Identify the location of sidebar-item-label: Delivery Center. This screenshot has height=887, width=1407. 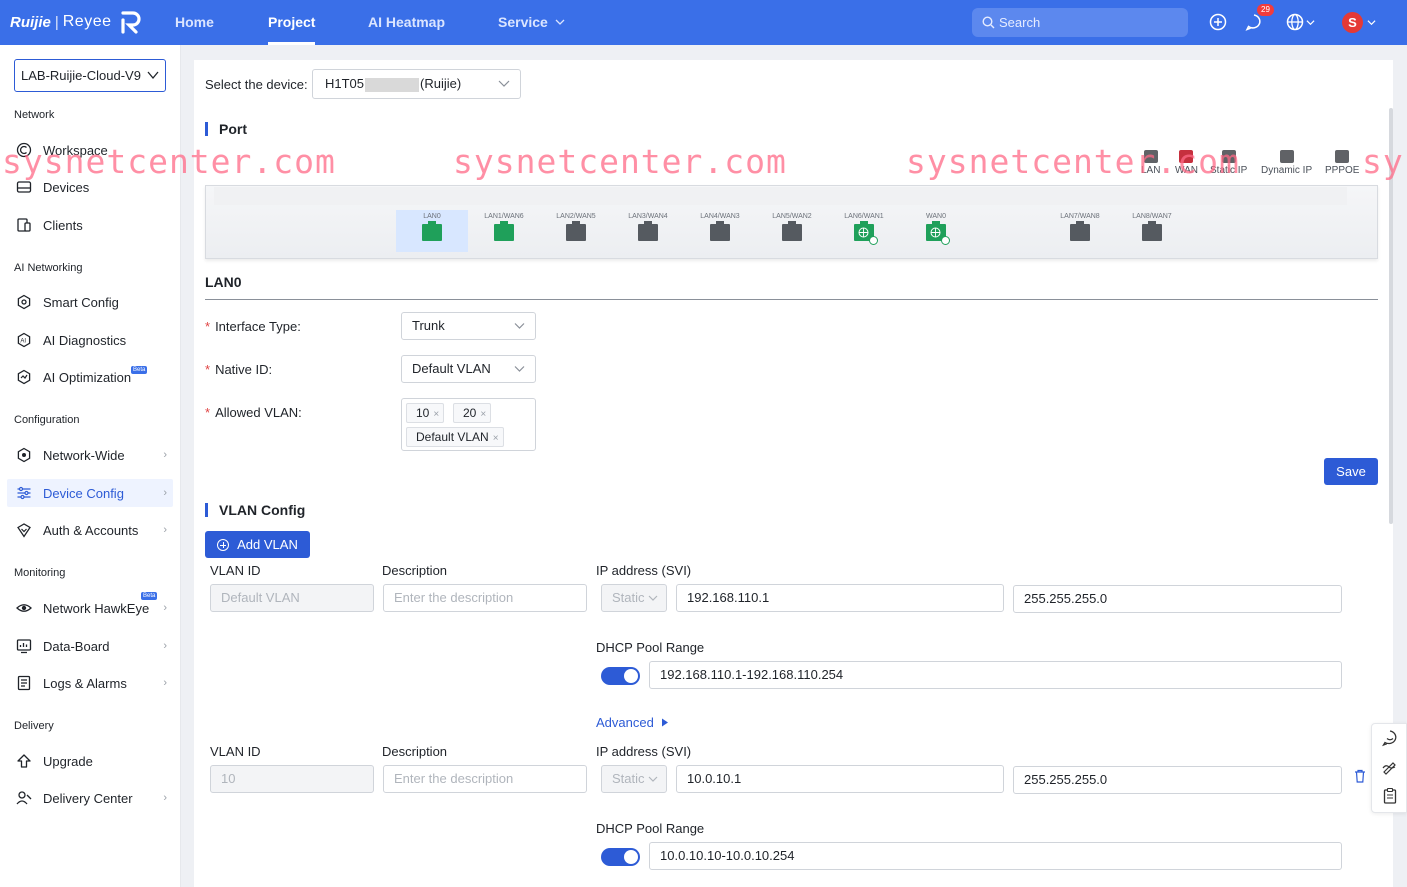
(88, 798).